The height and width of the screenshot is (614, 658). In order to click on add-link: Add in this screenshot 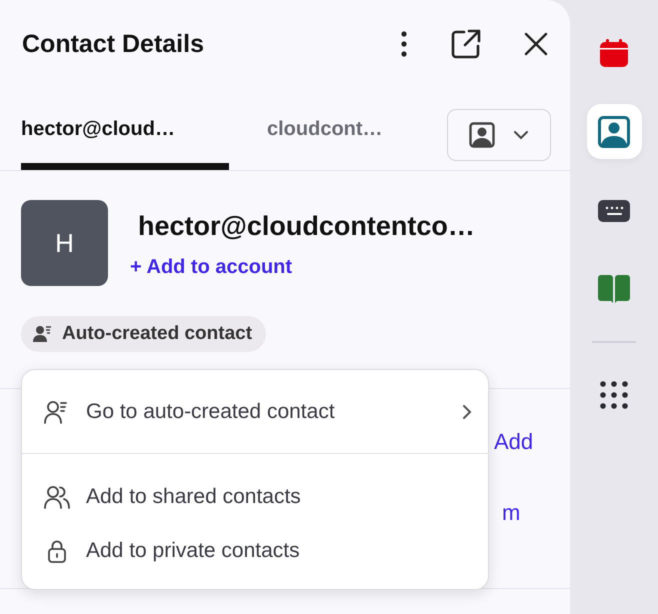, I will do `click(514, 441)`.